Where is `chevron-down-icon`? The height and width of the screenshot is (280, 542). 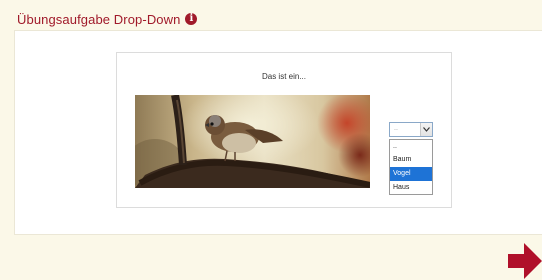 chevron-down-icon is located at coordinates (426, 129).